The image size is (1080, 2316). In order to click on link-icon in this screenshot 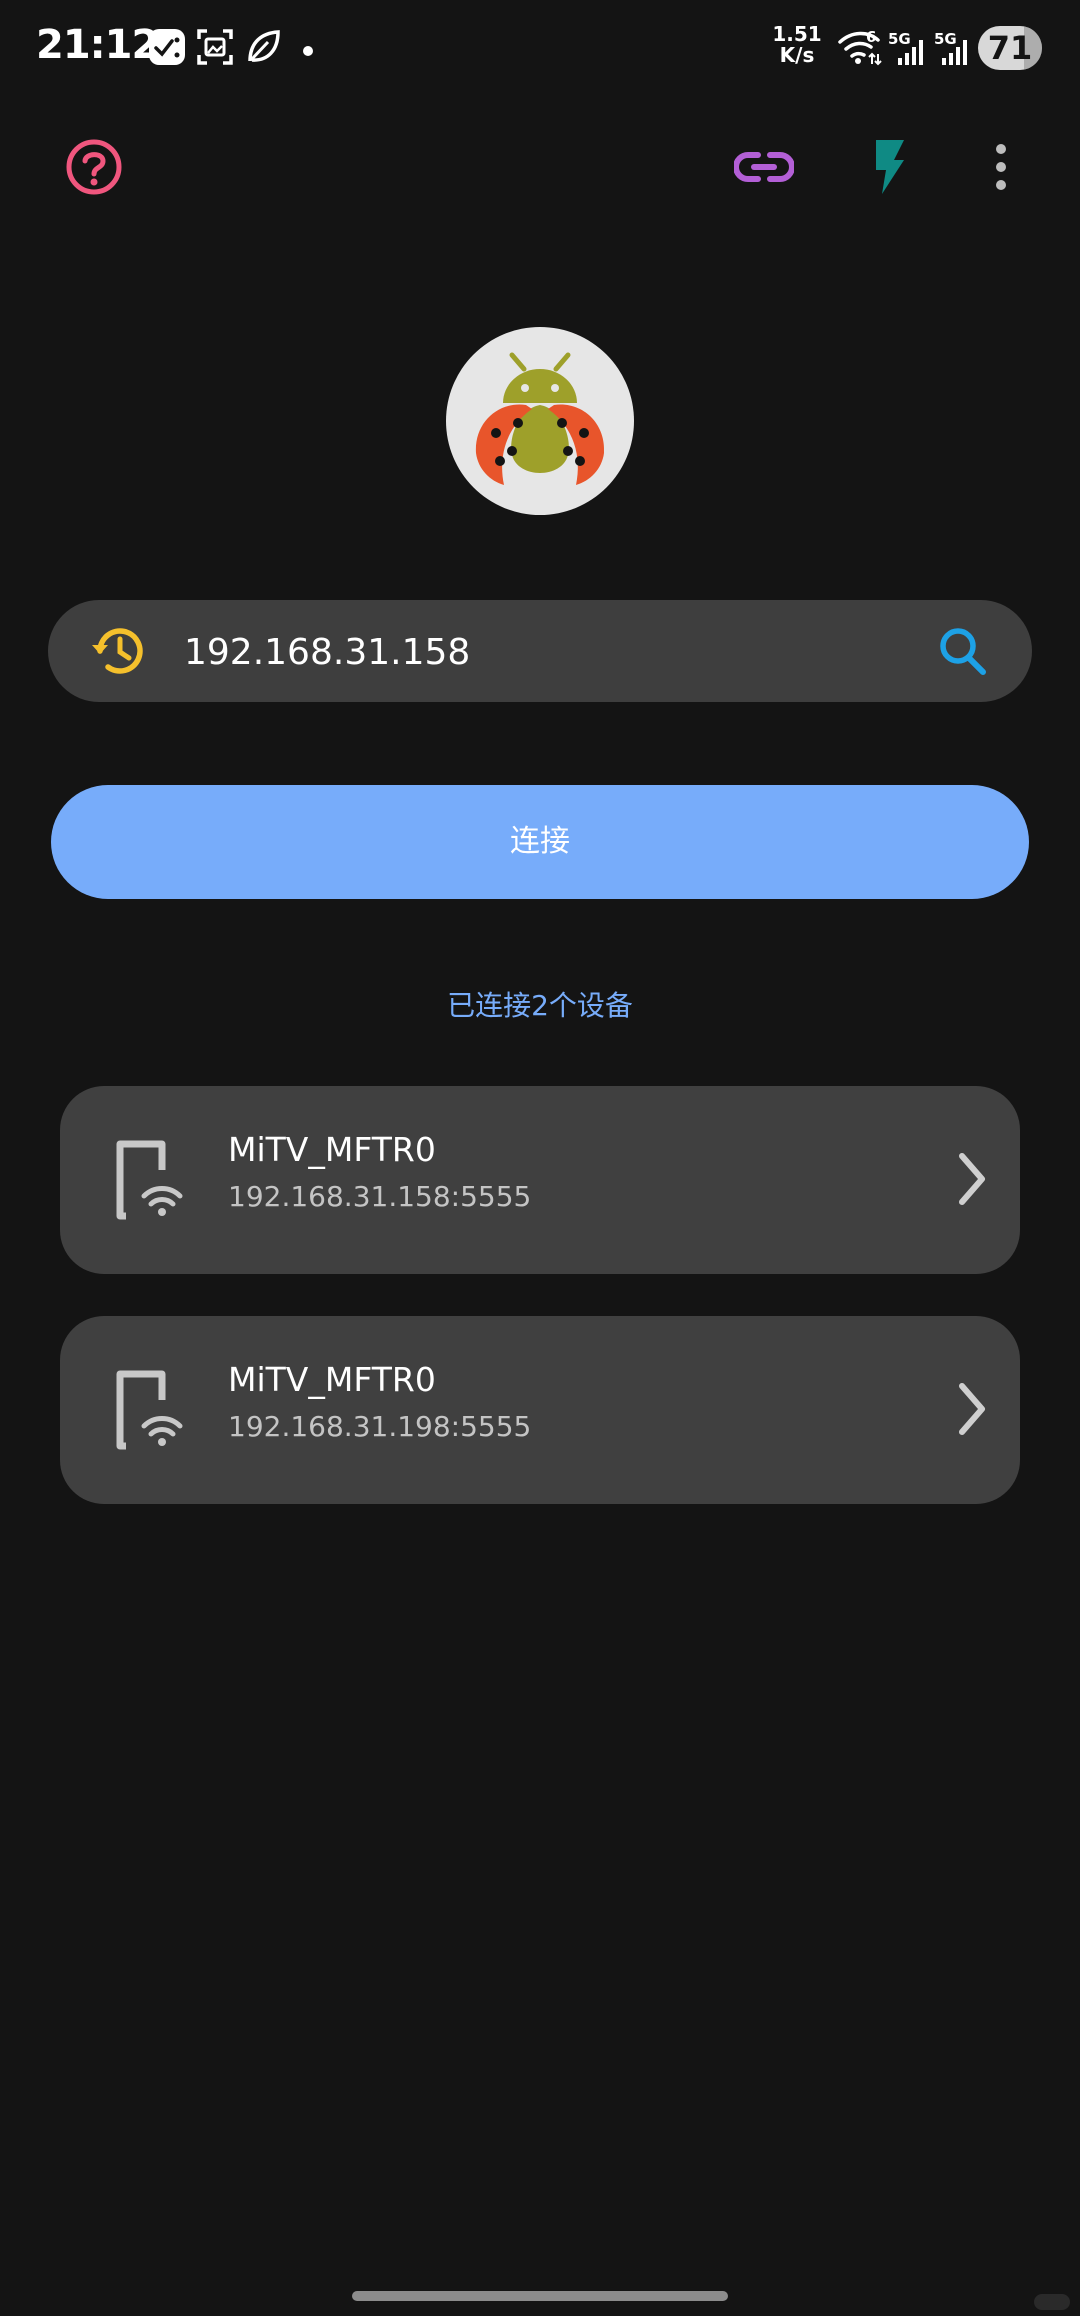, I will do `click(764, 167)`.